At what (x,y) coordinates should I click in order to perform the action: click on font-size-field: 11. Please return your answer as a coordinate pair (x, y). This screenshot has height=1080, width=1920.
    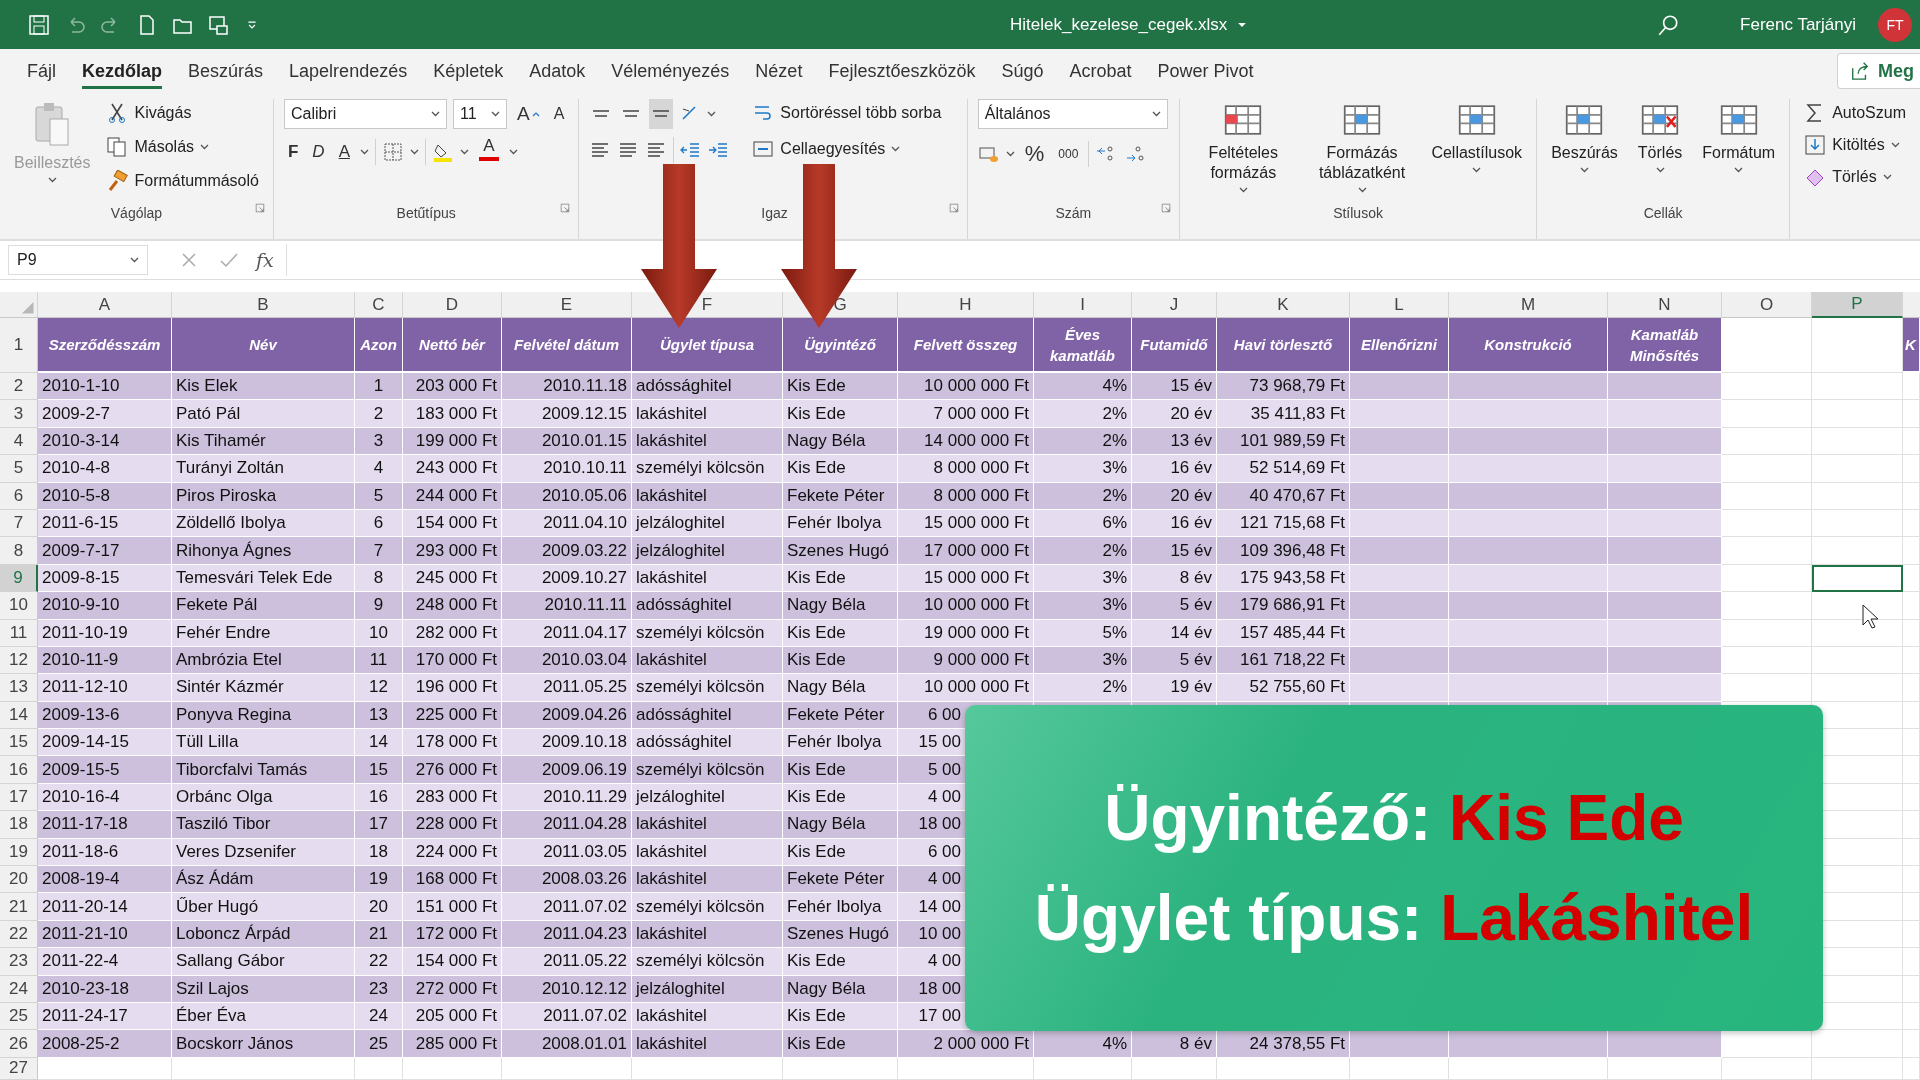
    Looking at the image, I should click on (479, 114).